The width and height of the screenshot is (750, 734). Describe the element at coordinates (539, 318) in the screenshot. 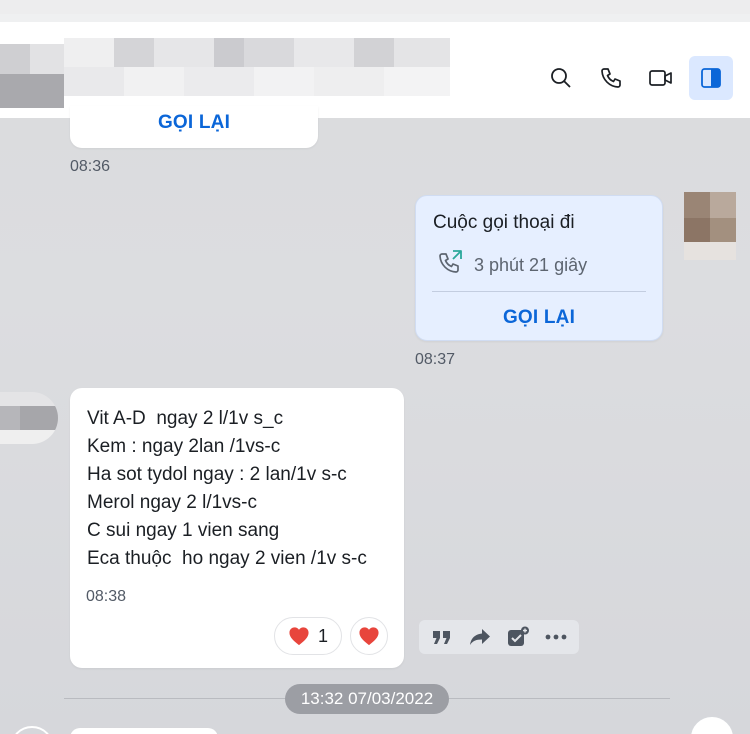

I see `callback-button: GỌI LẠI` at that location.